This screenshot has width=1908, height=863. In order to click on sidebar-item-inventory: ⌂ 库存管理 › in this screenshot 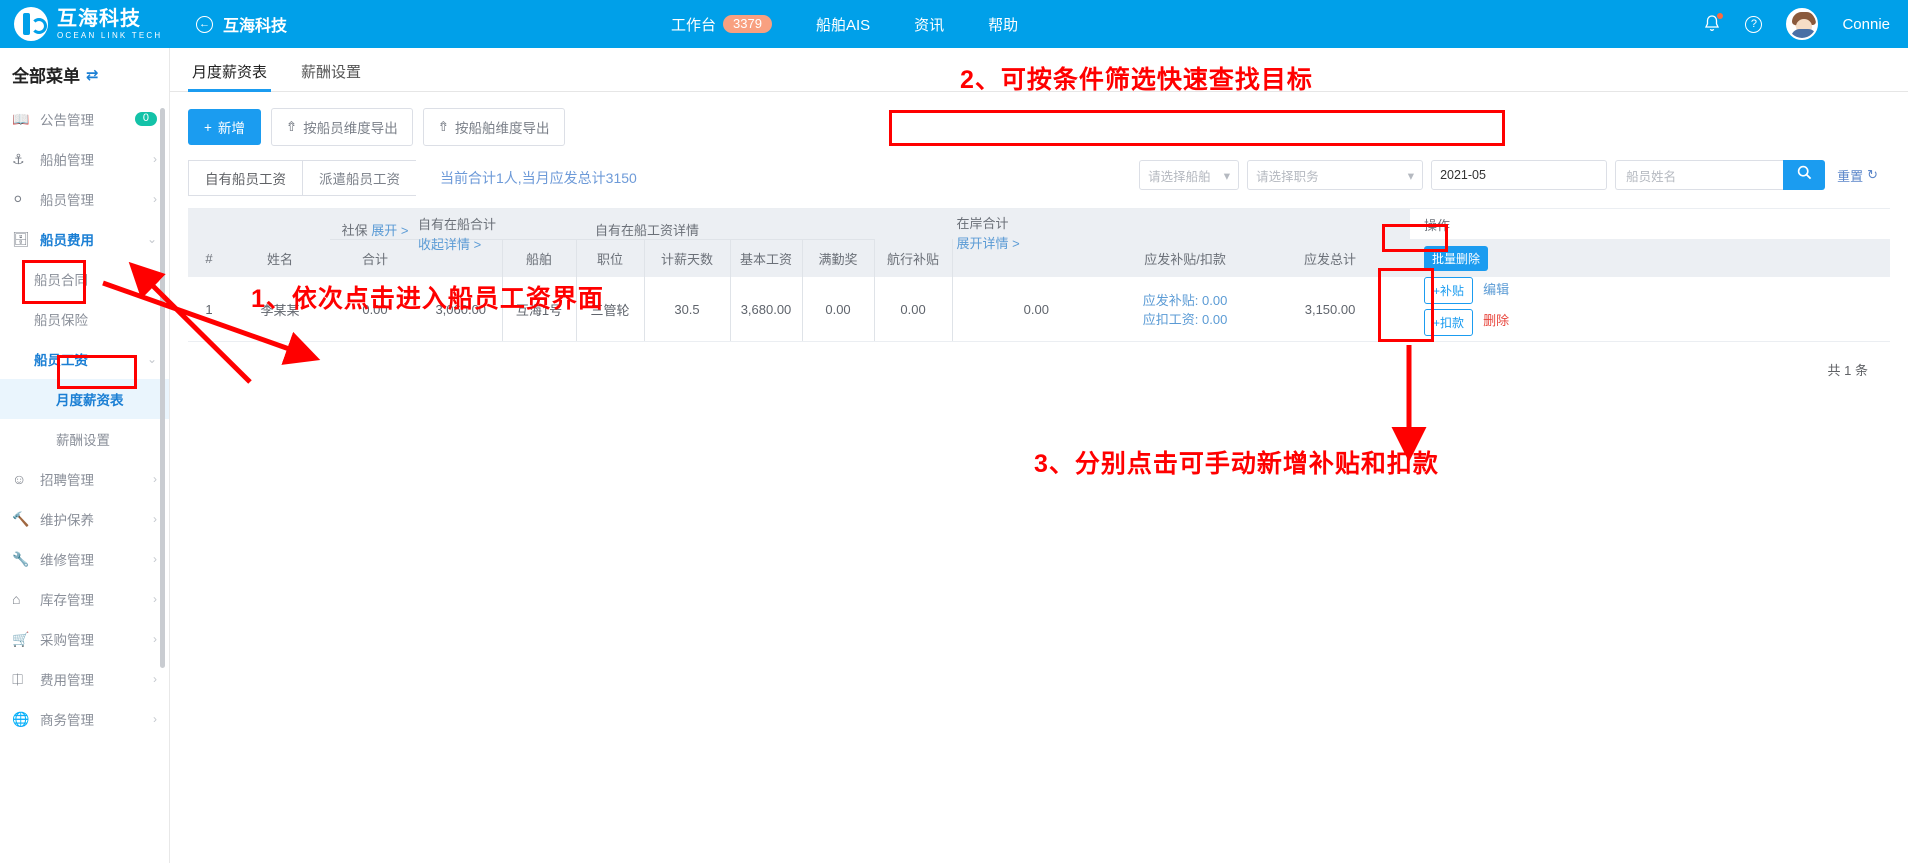, I will do `click(84, 599)`.